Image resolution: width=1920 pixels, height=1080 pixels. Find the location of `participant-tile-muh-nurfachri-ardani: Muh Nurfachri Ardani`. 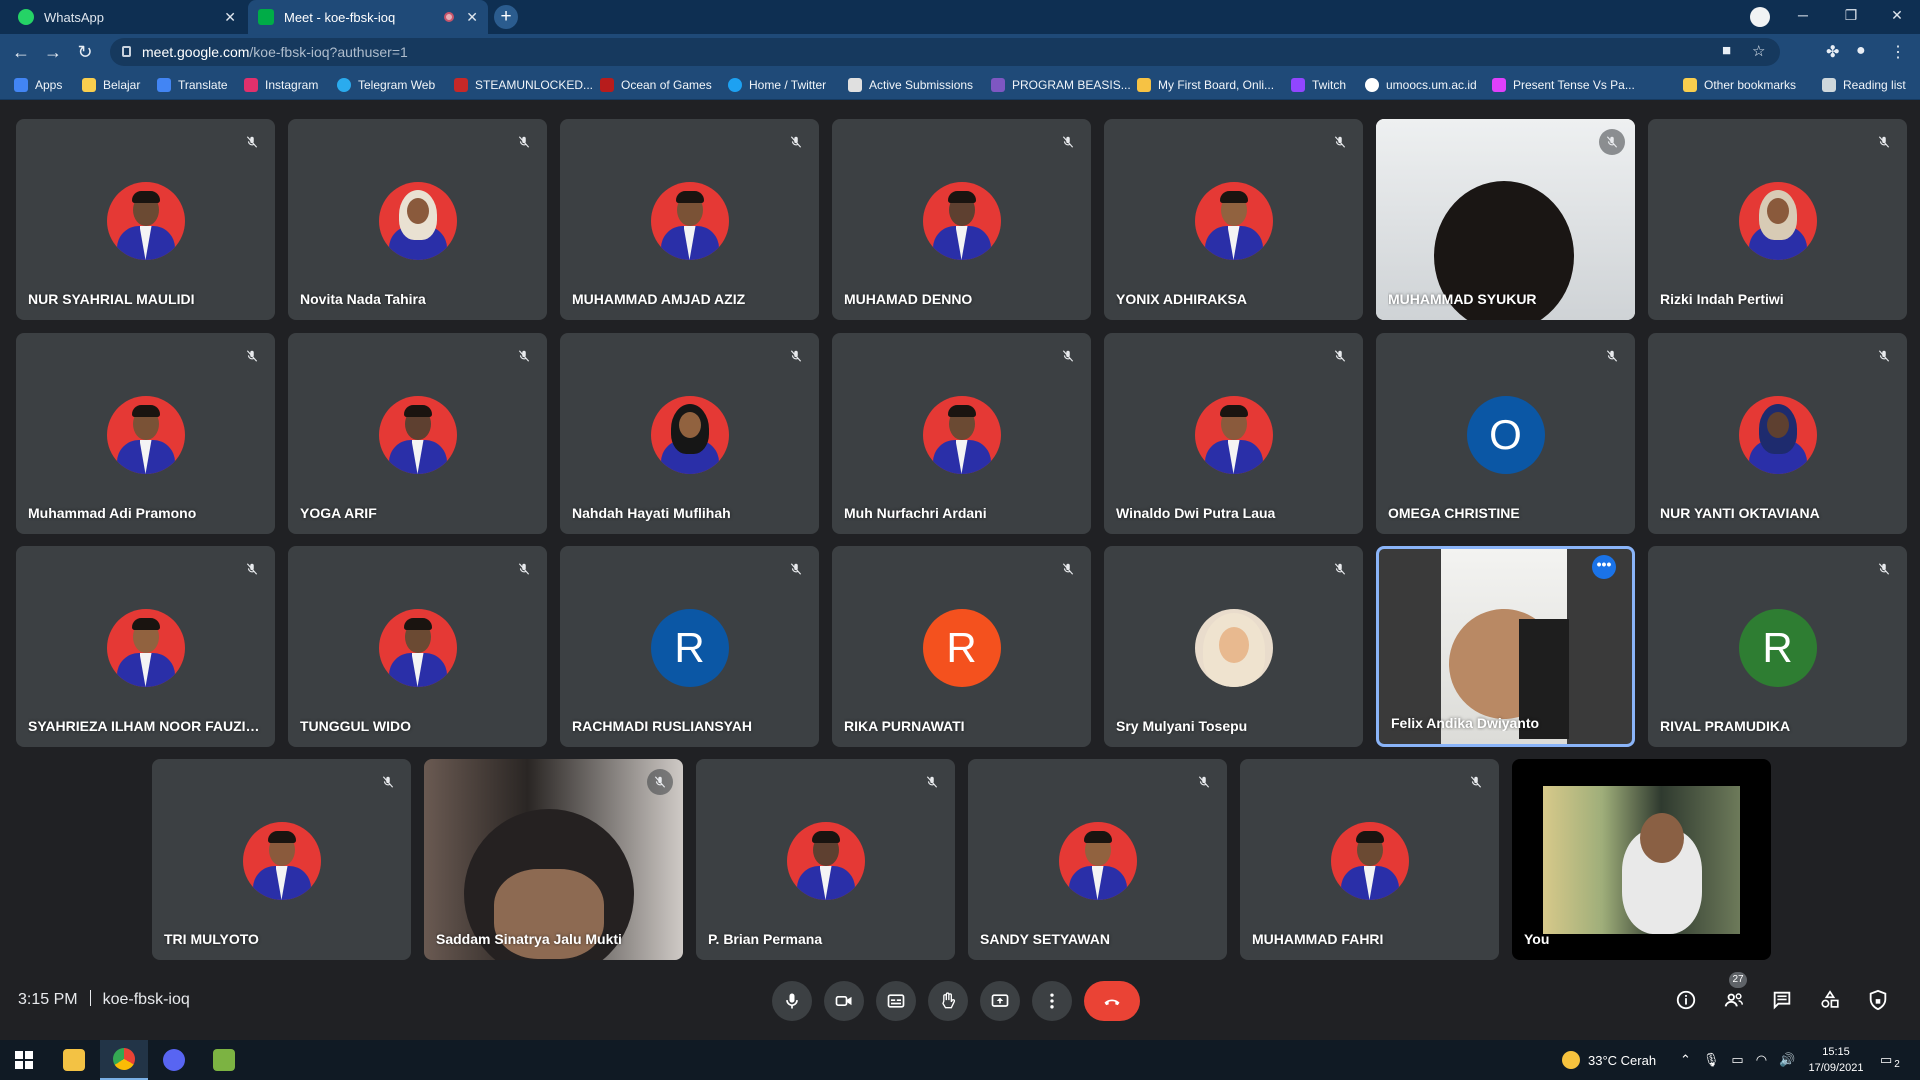

participant-tile-muh-nurfachri-ardani: Muh Nurfachri Ardani is located at coordinates (961, 433).